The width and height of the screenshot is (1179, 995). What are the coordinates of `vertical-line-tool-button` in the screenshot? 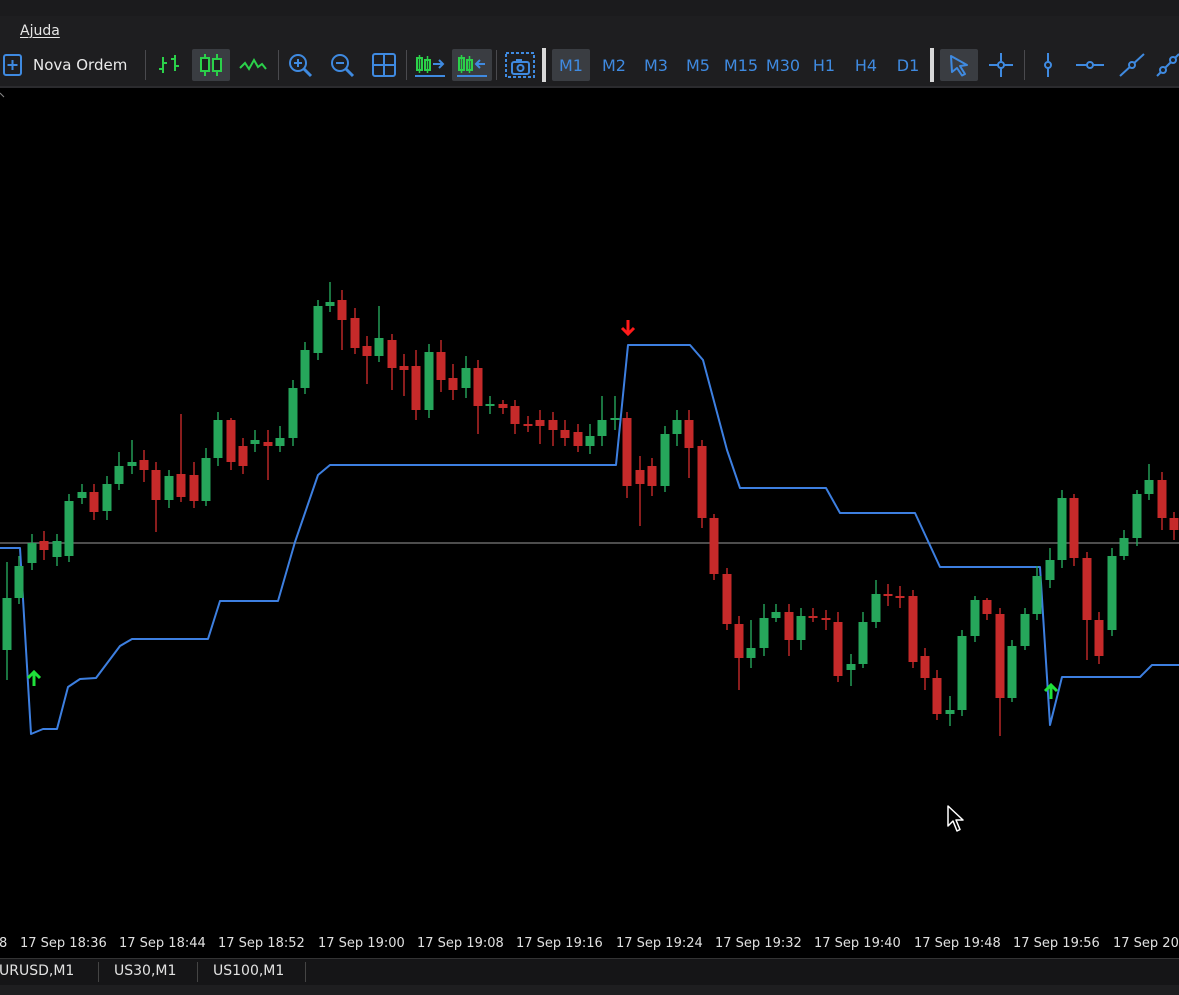 It's located at (1048, 65).